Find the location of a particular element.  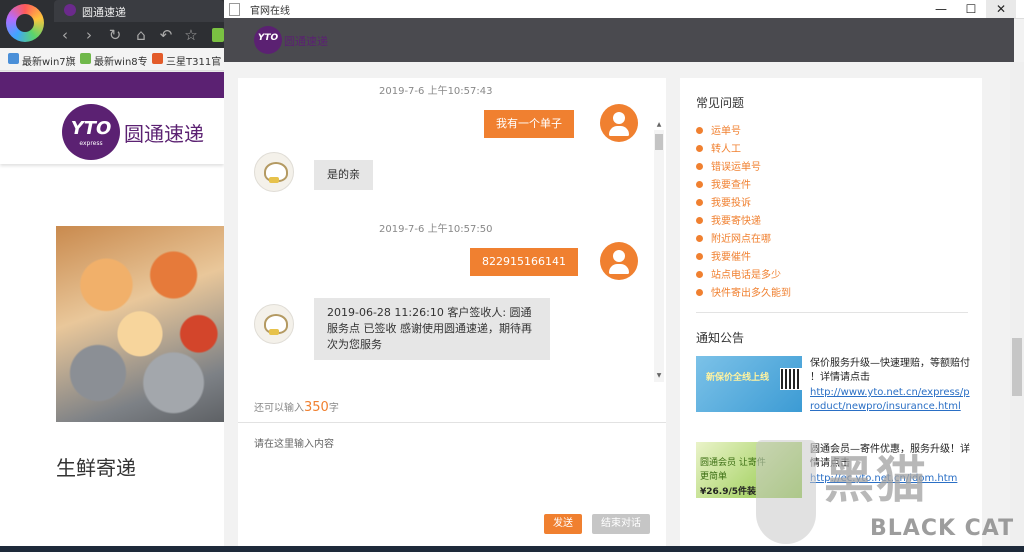

watermark-en: BLACK CAT is located at coordinates (942, 528).